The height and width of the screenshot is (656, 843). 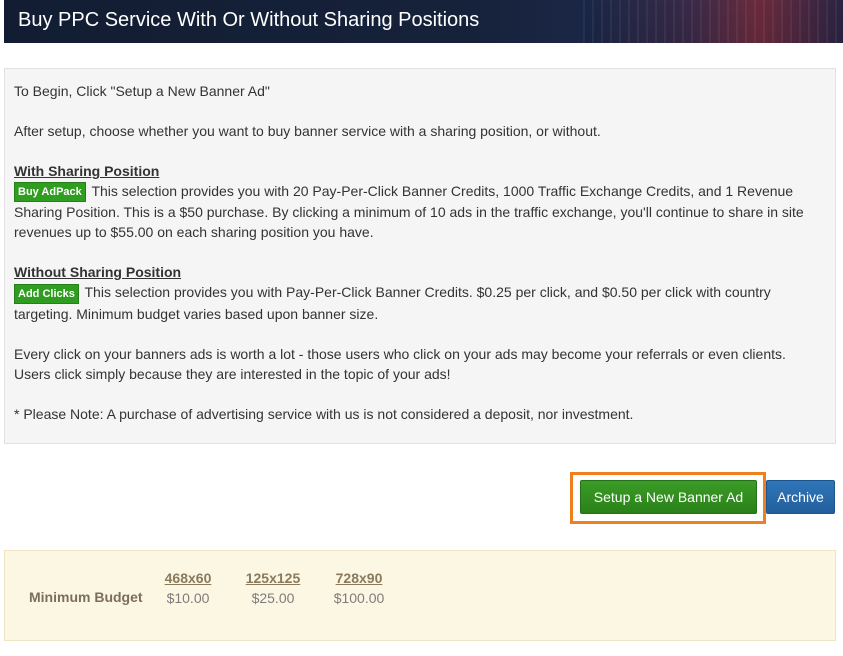 What do you see at coordinates (87, 171) in the screenshot?
I see `with-sharing-title: With Sharing Position` at bounding box center [87, 171].